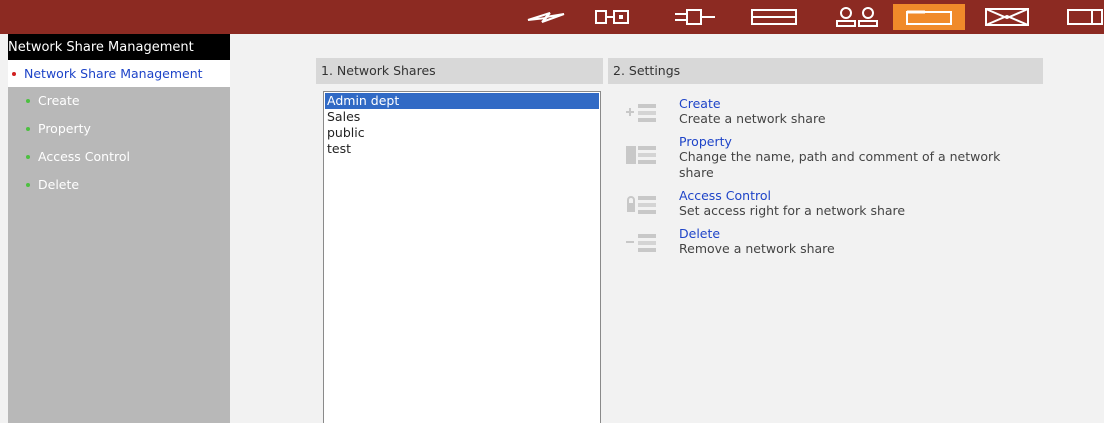 This screenshot has width=1104, height=423. What do you see at coordinates (119, 101) in the screenshot?
I see `sidebar-item-create: Create` at bounding box center [119, 101].